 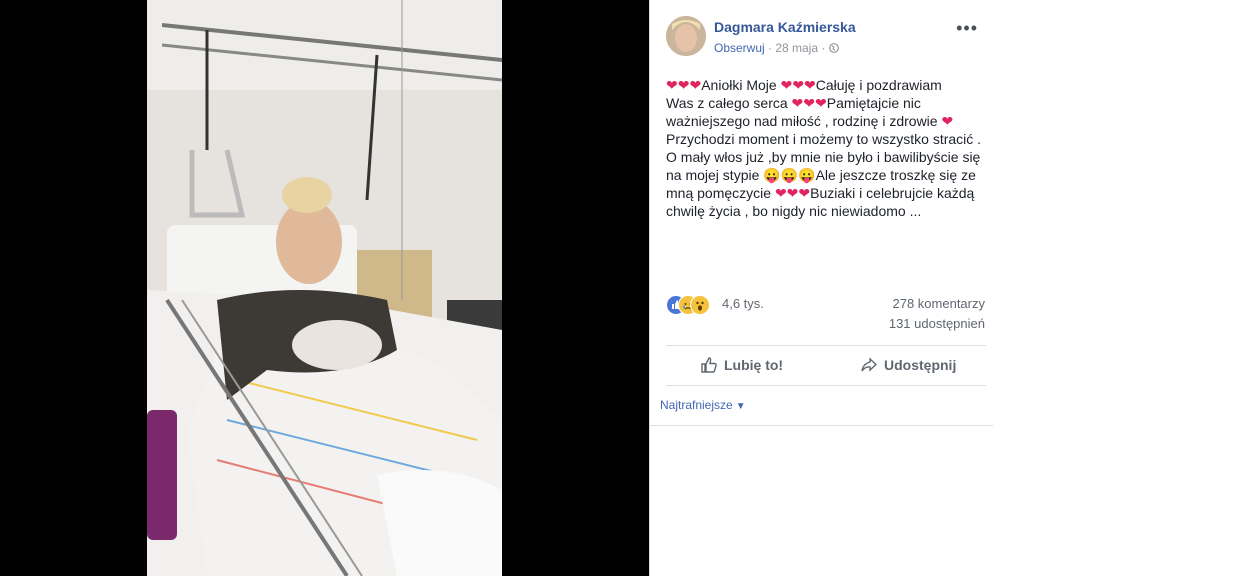 What do you see at coordinates (872, 365) in the screenshot?
I see `share-icon` at bounding box center [872, 365].